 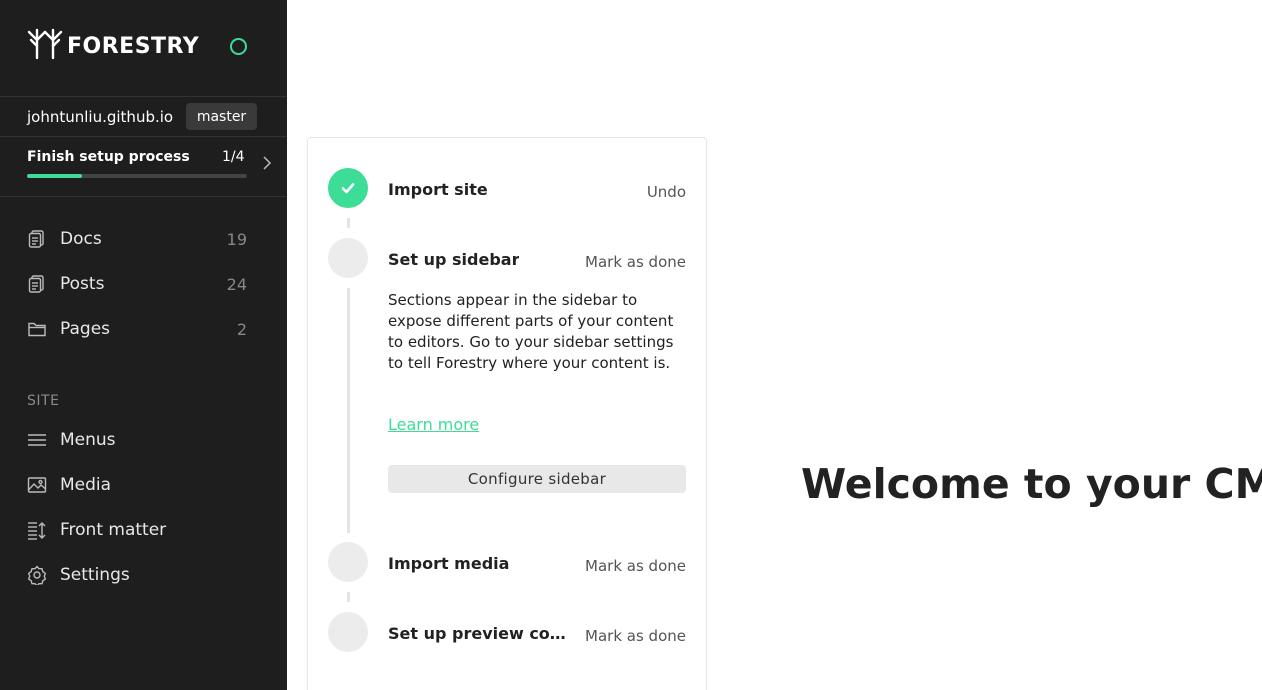 What do you see at coordinates (37, 329) in the screenshot?
I see `folder-icon` at bounding box center [37, 329].